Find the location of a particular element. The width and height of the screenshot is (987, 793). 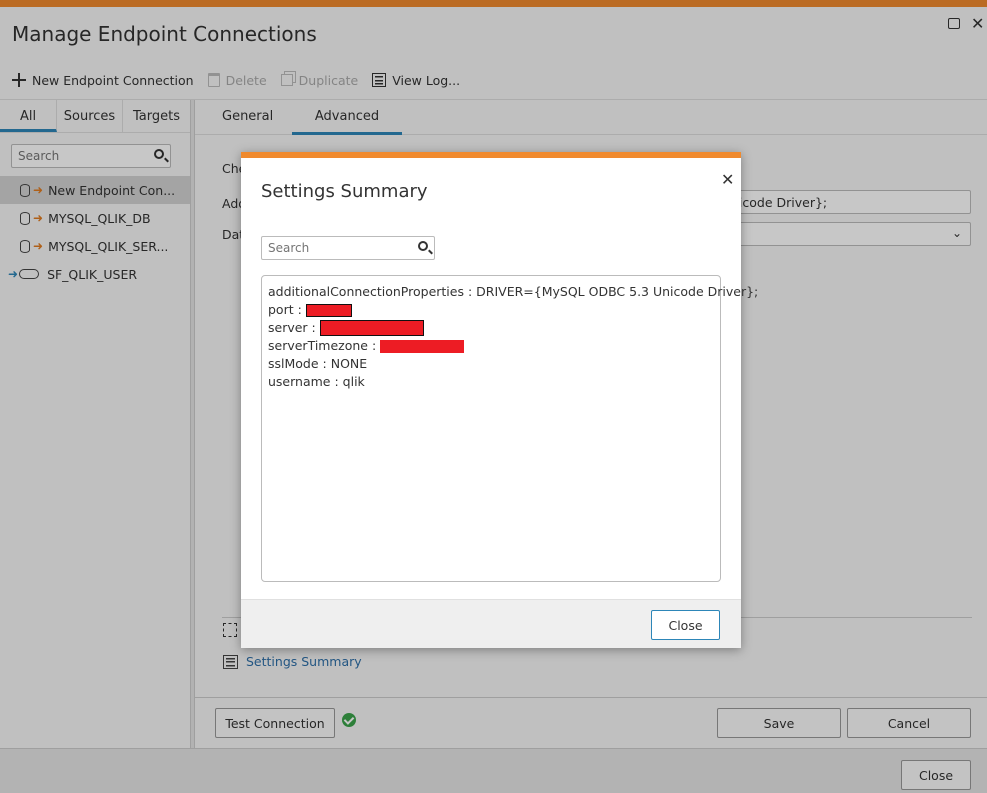

summary-key: additionalConnectionProperties is located at coordinates (366, 291).